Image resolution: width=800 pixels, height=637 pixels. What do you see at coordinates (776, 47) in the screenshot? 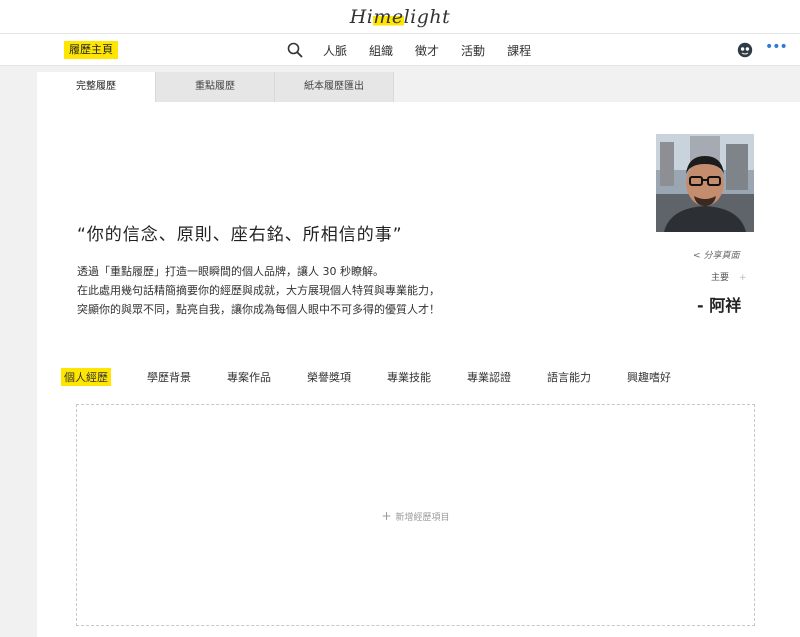
I see `more-dots-icon: •••` at bounding box center [776, 47].